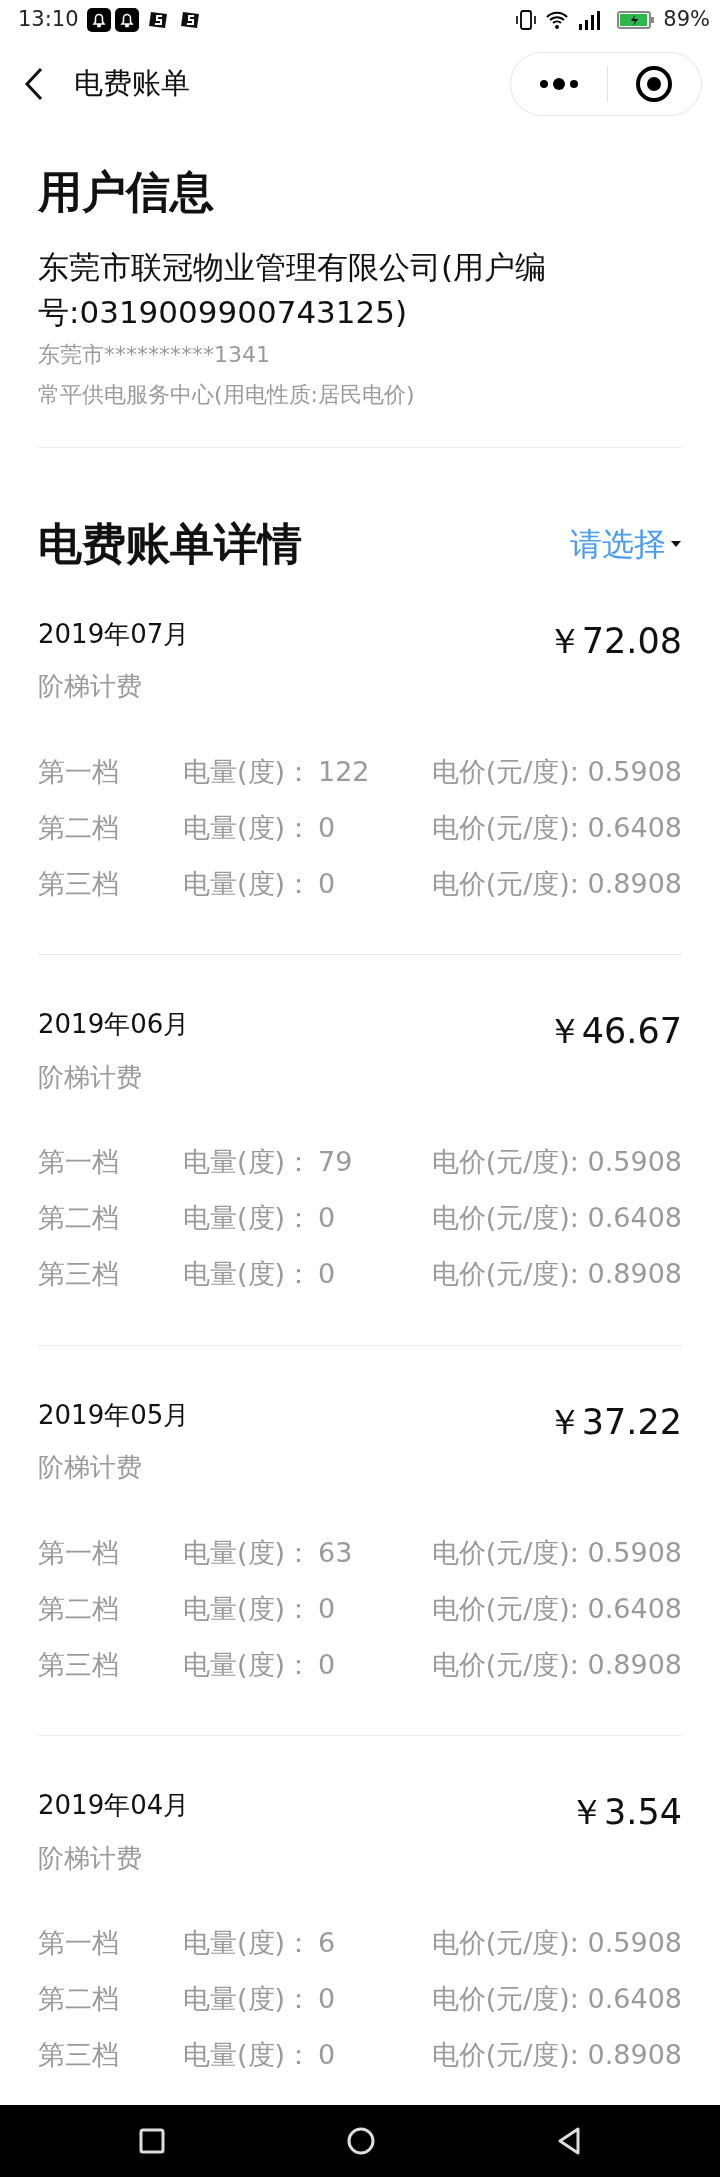  I want to click on back-nav-icon, so click(569, 2141).